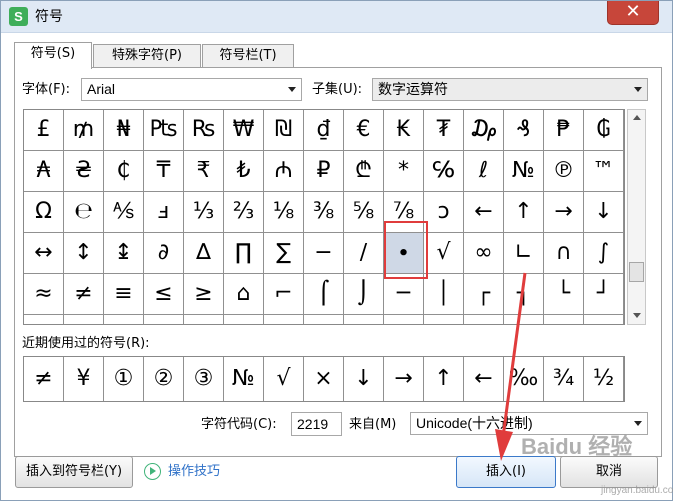 The image size is (673, 501). What do you see at coordinates (204, 294) in the screenshot?
I see `symbol-cell: ≥` at bounding box center [204, 294].